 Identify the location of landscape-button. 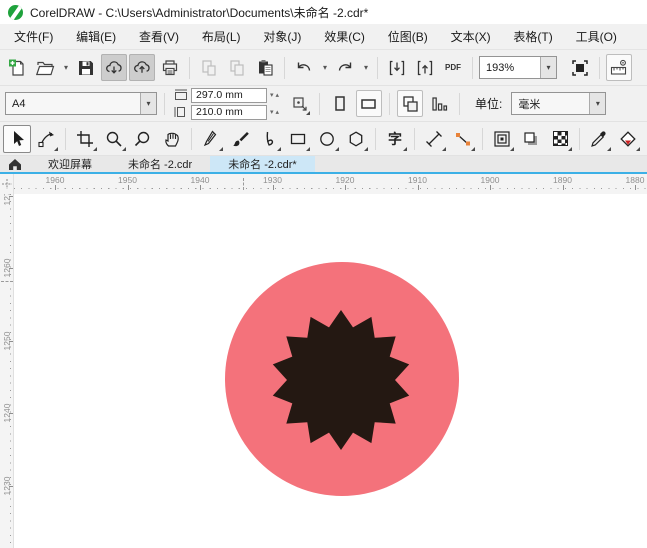
(369, 103).